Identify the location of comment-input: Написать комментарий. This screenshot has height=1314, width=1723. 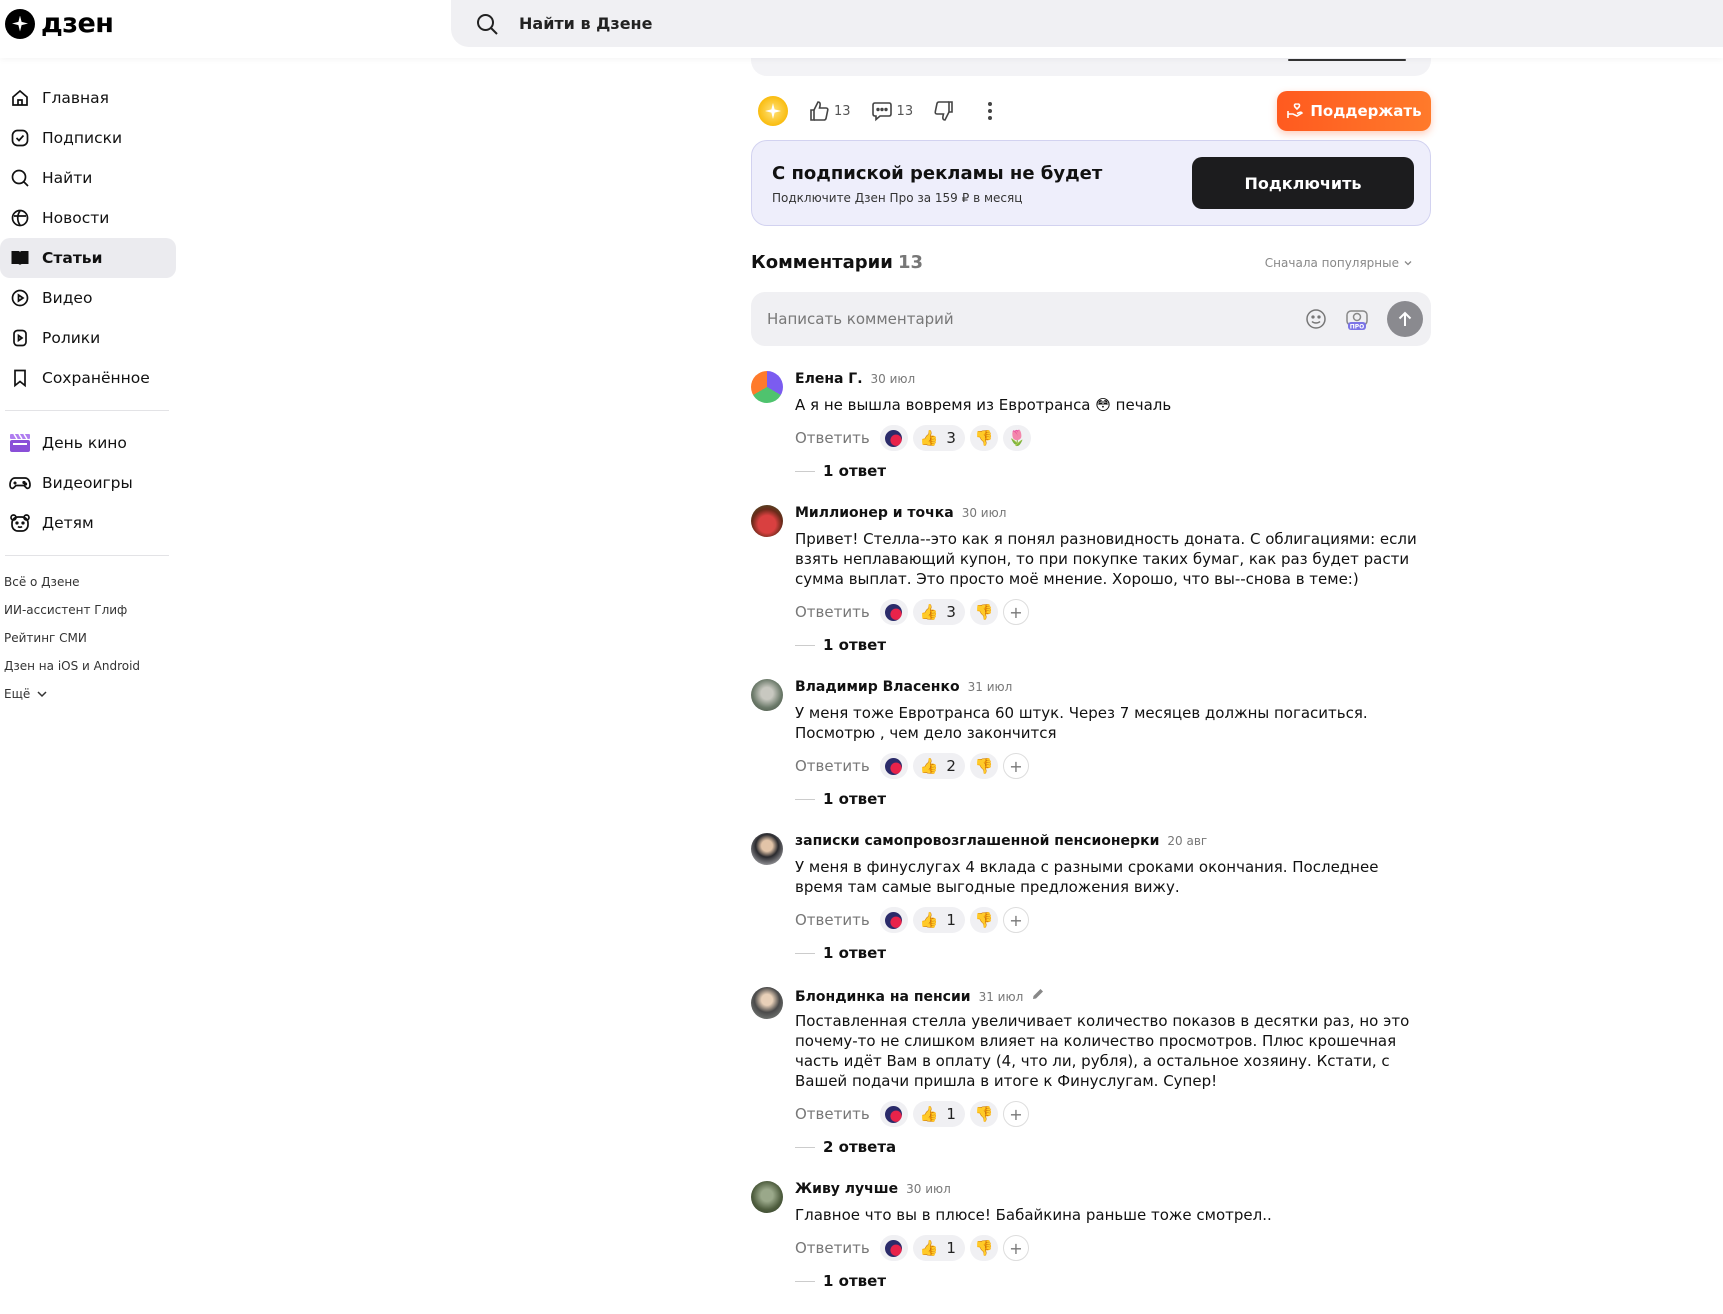
(1036, 319).